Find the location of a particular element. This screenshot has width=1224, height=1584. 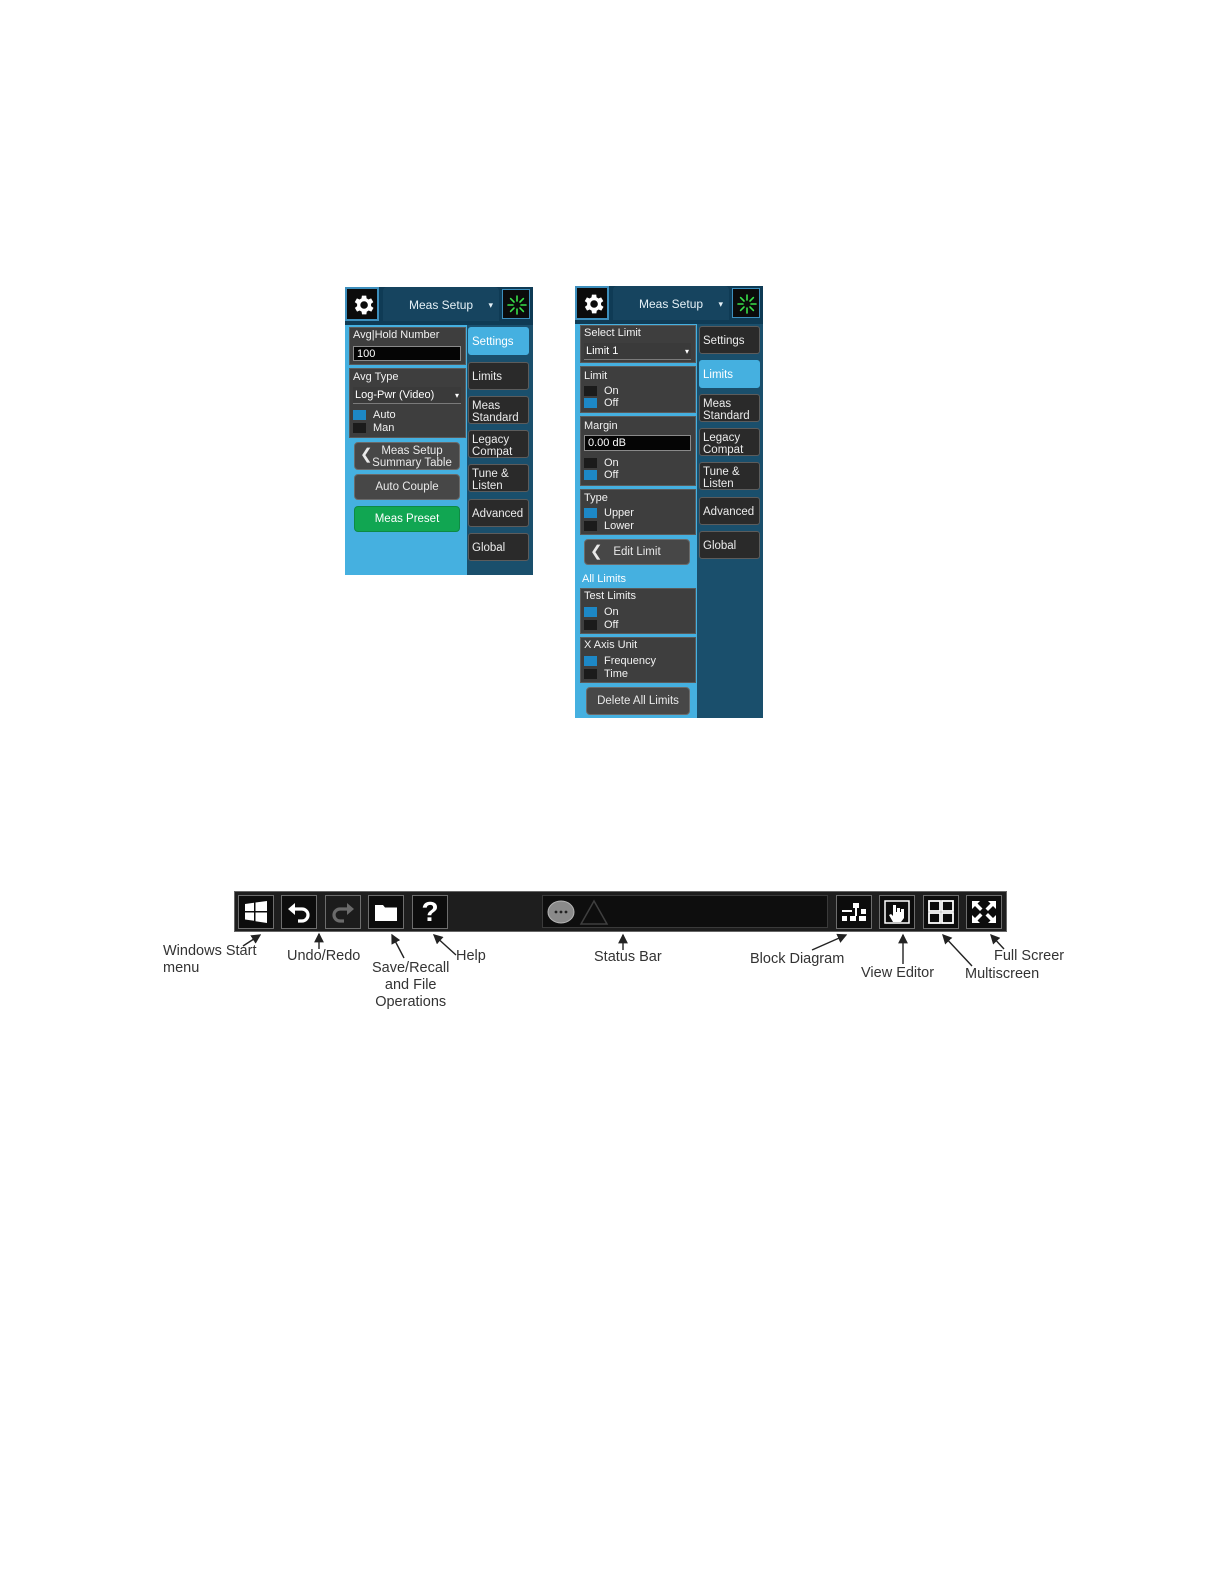

view-editor-callout: View Editor is located at coordinates (898, 973).